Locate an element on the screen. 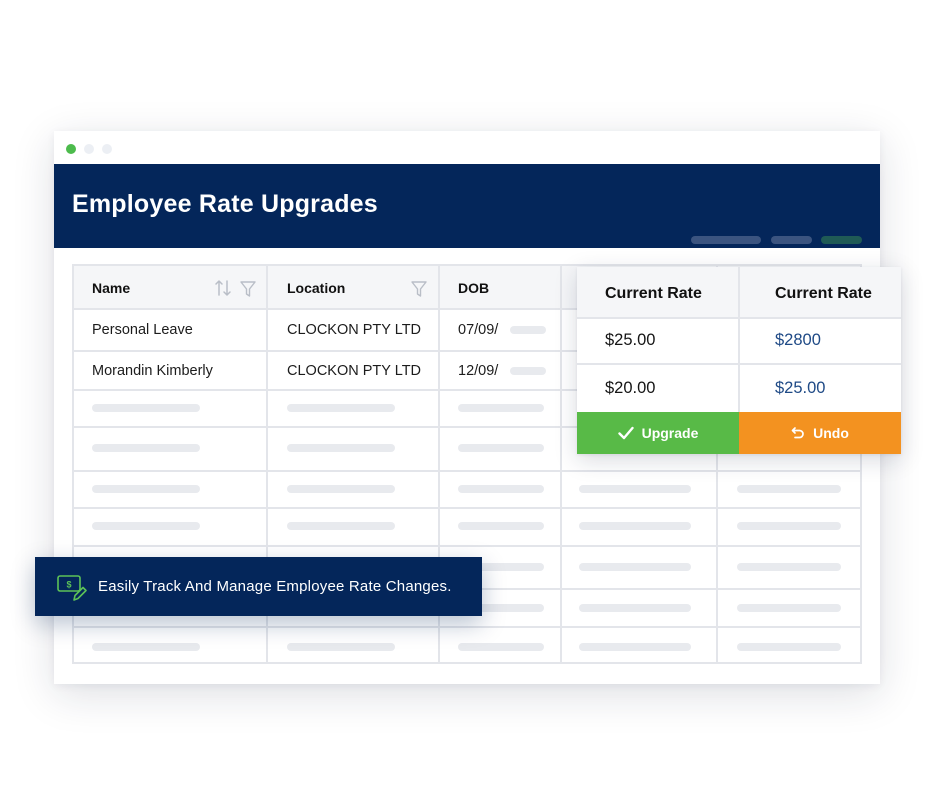 Image resolution: width=940 pixels, height=788 pixels. new-rate-value: $25.00 is located at coordinates (800, 388).